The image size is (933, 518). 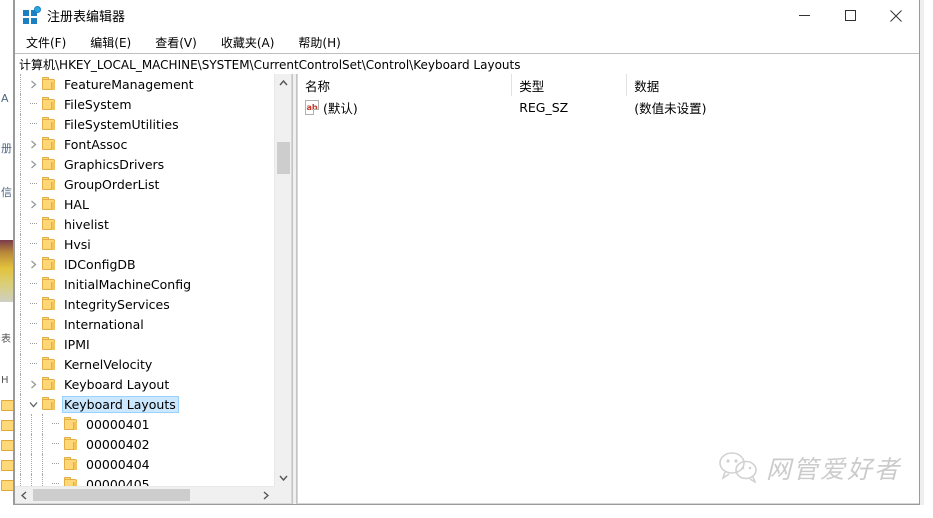 I want to click on scroll-right-icon, so click(x=265, y=495).